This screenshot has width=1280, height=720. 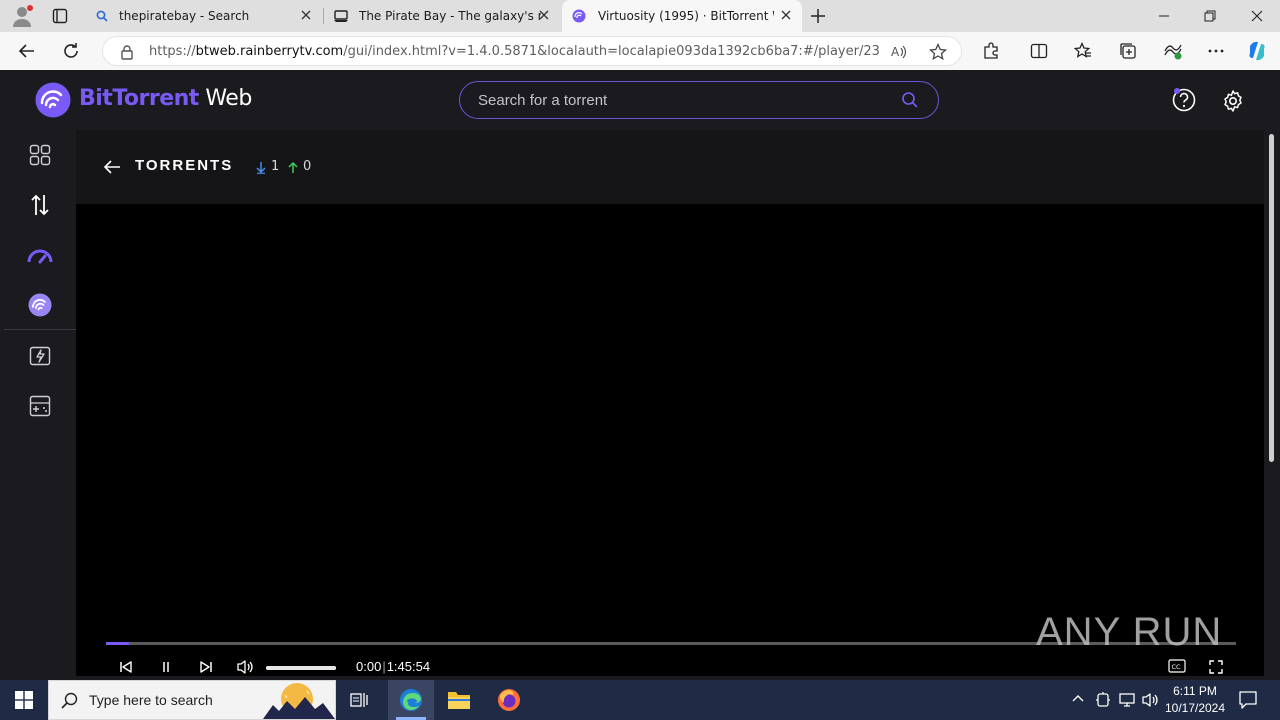 I want to click on split-screen-icon, so click(x=1039, y=51).